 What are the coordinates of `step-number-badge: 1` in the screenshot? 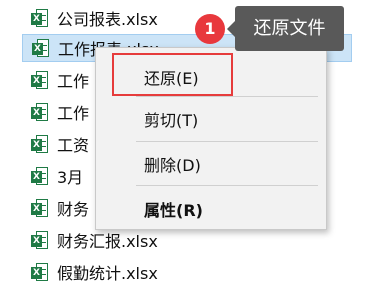 It's located at (210, 29).